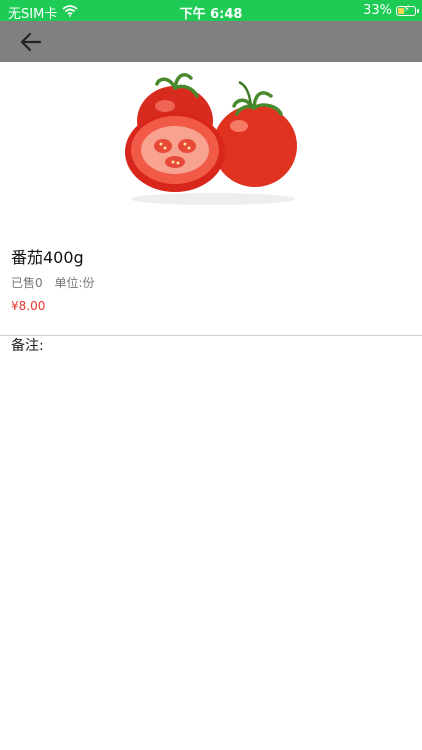  What do you see at coordinates (407, 10) in the screenshot?
I see `battery-charging-icon: ⚡` at bounding box center [407, 10].